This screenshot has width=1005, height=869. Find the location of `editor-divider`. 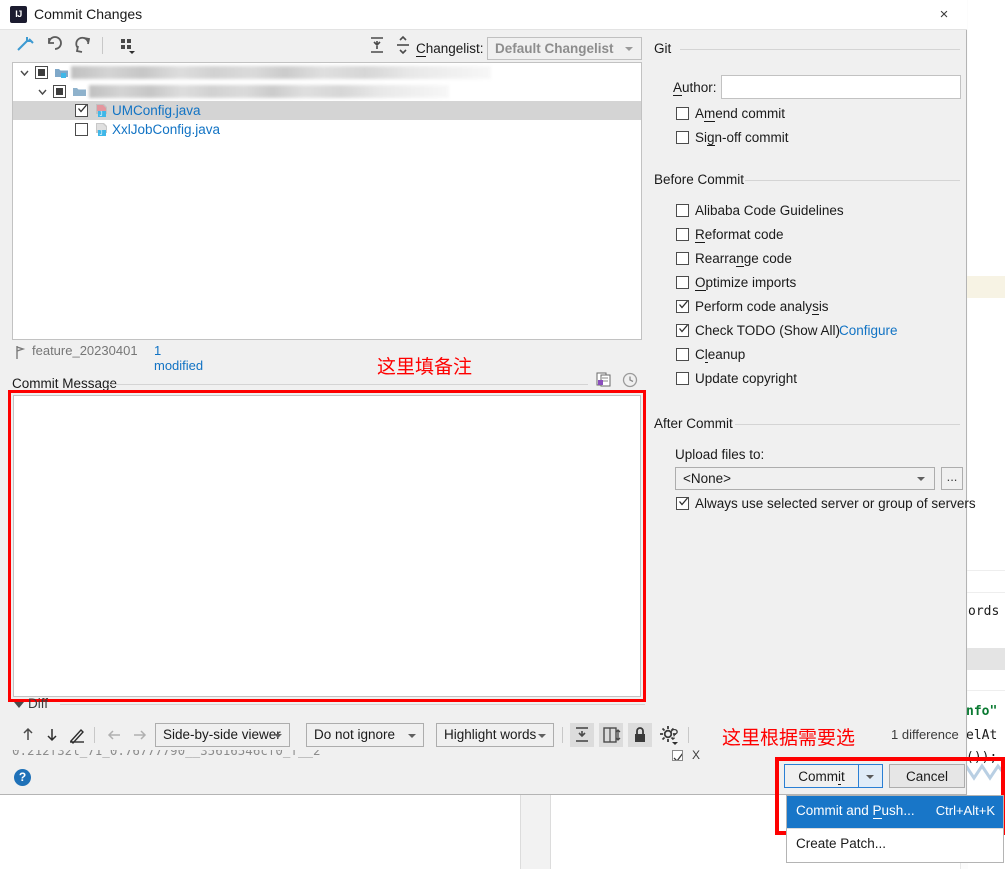

editor-divider is located at coordinates (983, 592).